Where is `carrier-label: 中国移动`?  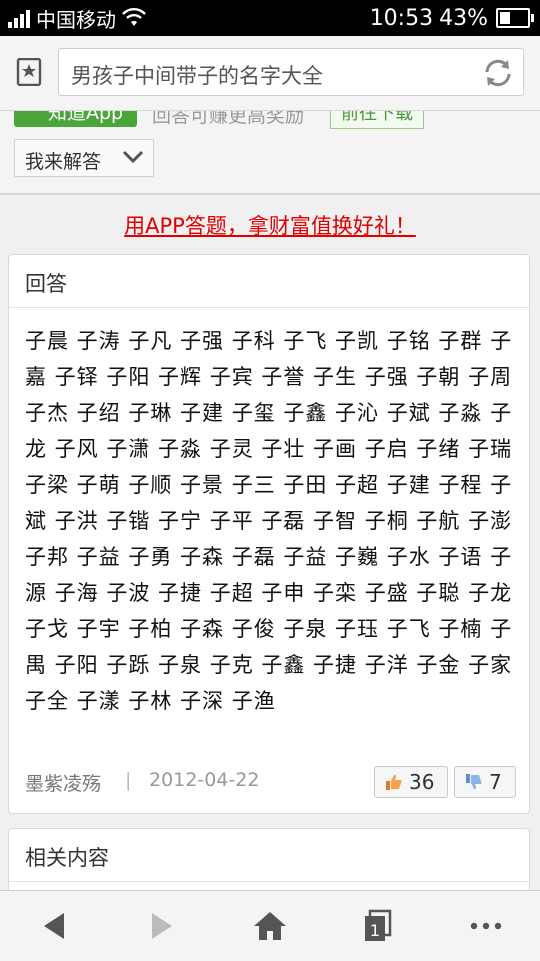 carrier-label: 中国移动 is located at coordinates (76, 19).